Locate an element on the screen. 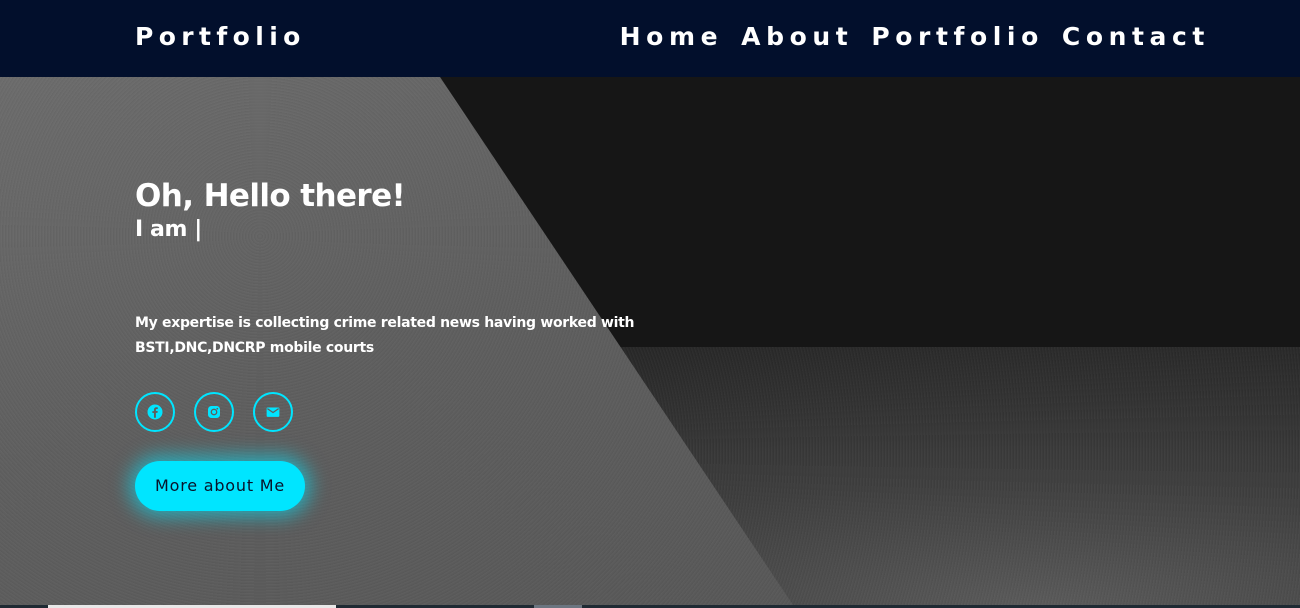  mail-icon is located at coordinates (273, 412).